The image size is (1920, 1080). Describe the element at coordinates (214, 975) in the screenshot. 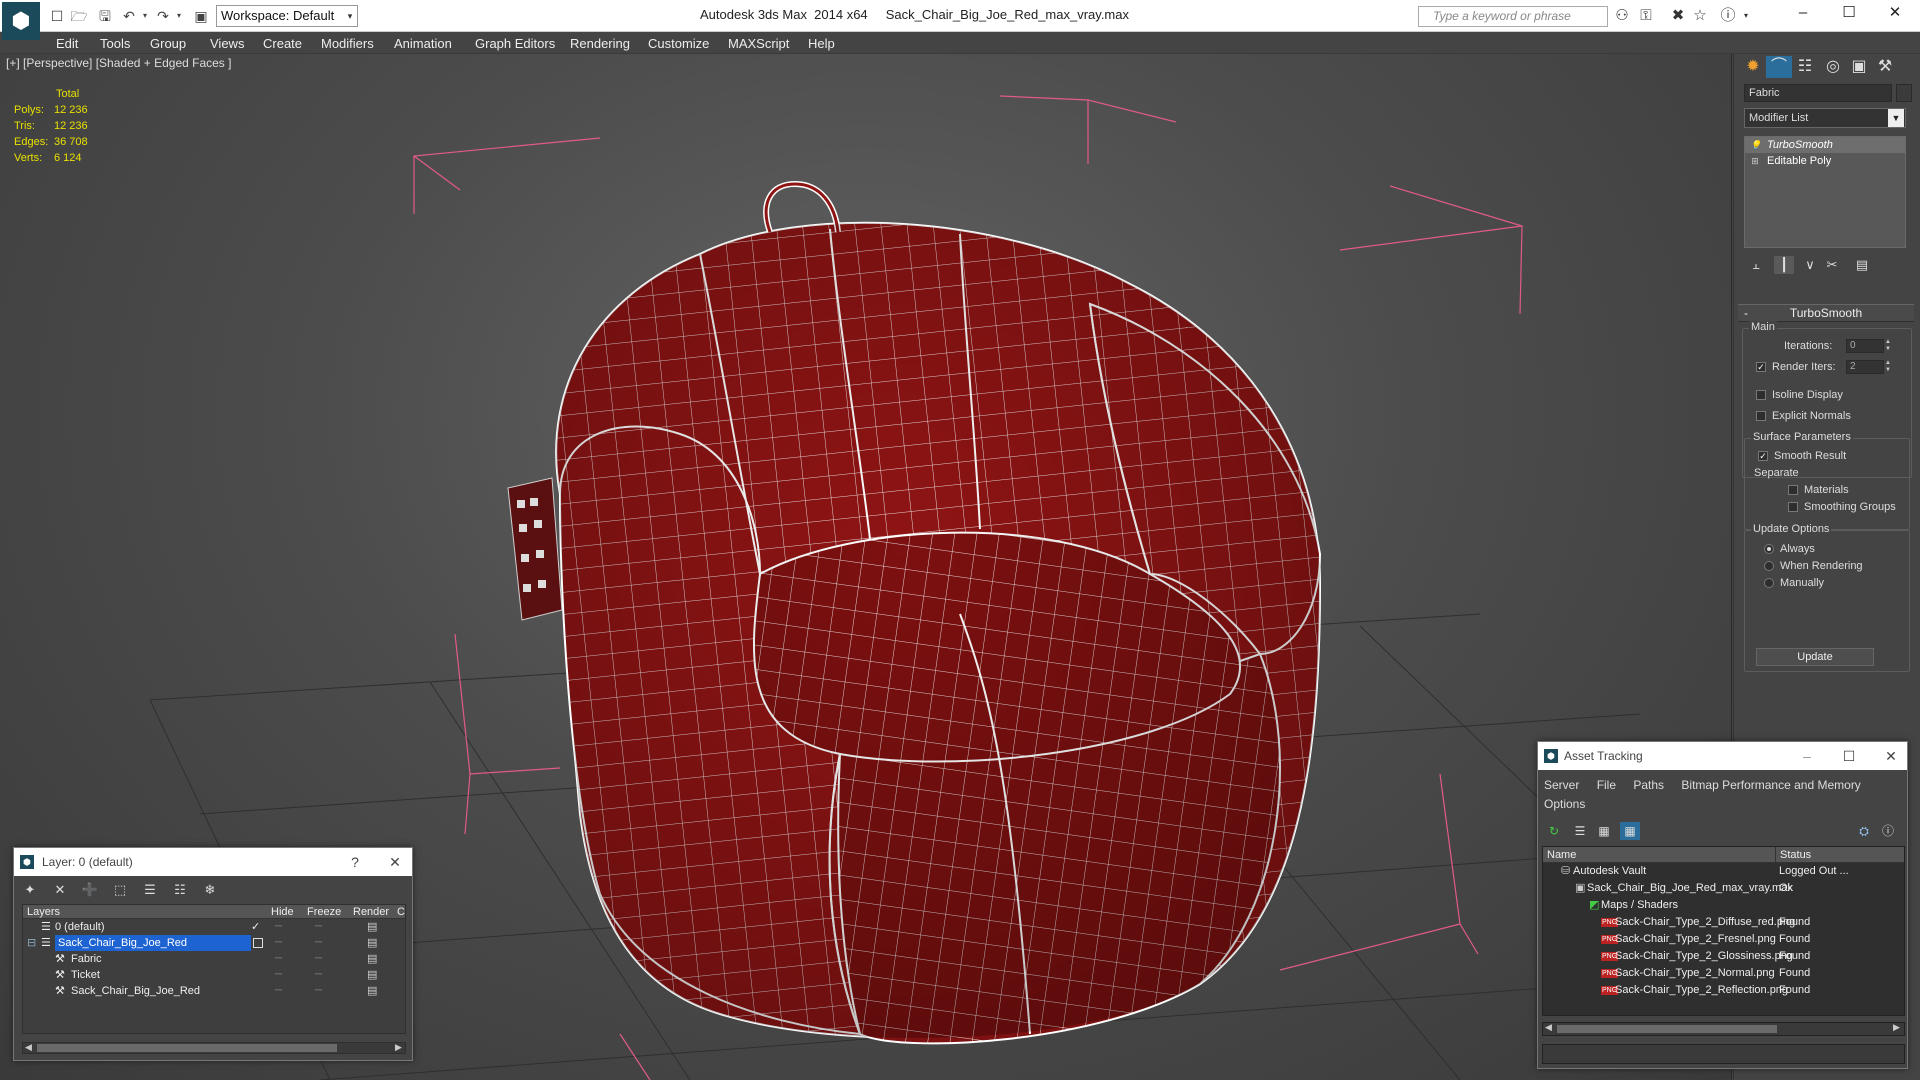

I see `layer-row: ⚒ Ticket ─ ─ ▤` at that location.